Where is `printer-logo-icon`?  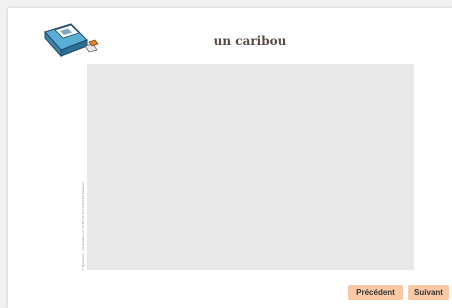
printer-logo-icon is located at coordinates (71, 40).